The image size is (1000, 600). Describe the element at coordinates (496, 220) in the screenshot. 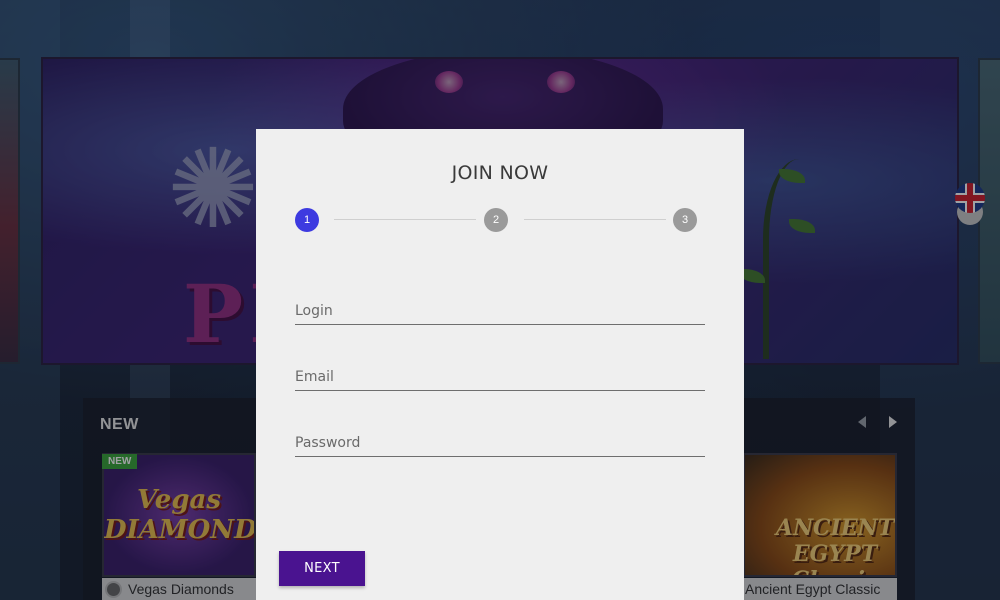

I see `step-indicator-2: 2` at that location.